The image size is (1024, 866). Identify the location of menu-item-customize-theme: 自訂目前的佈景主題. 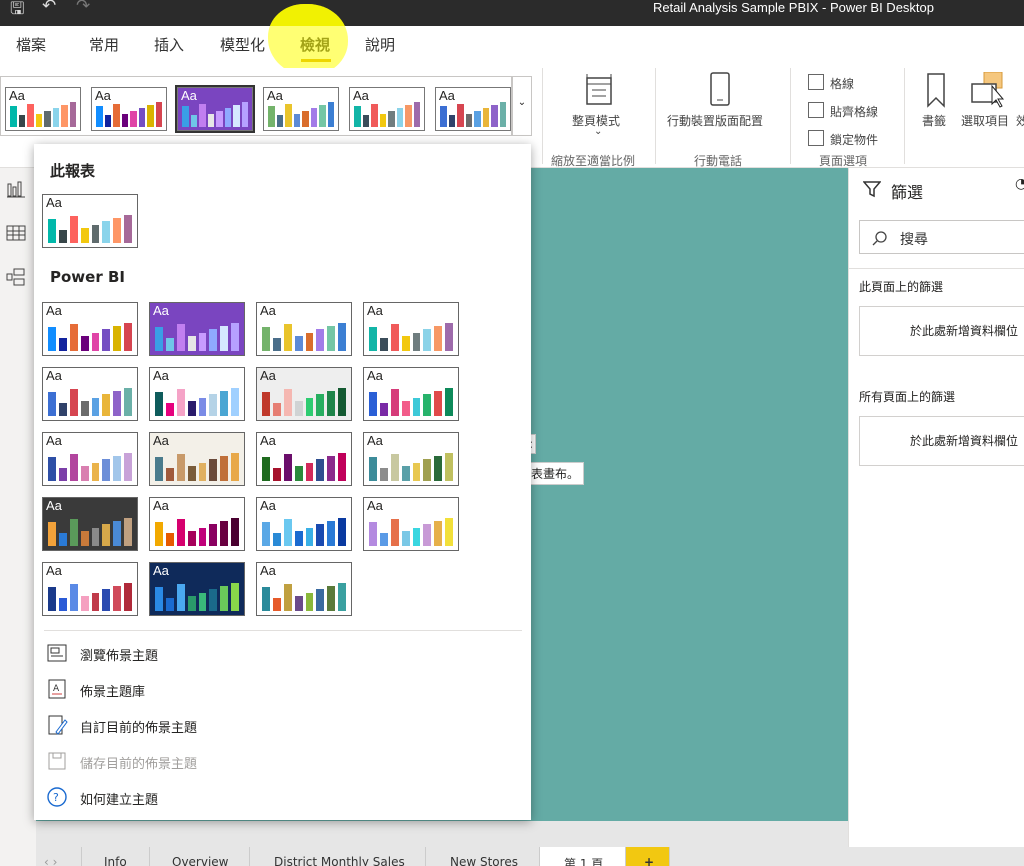
(281, 726).